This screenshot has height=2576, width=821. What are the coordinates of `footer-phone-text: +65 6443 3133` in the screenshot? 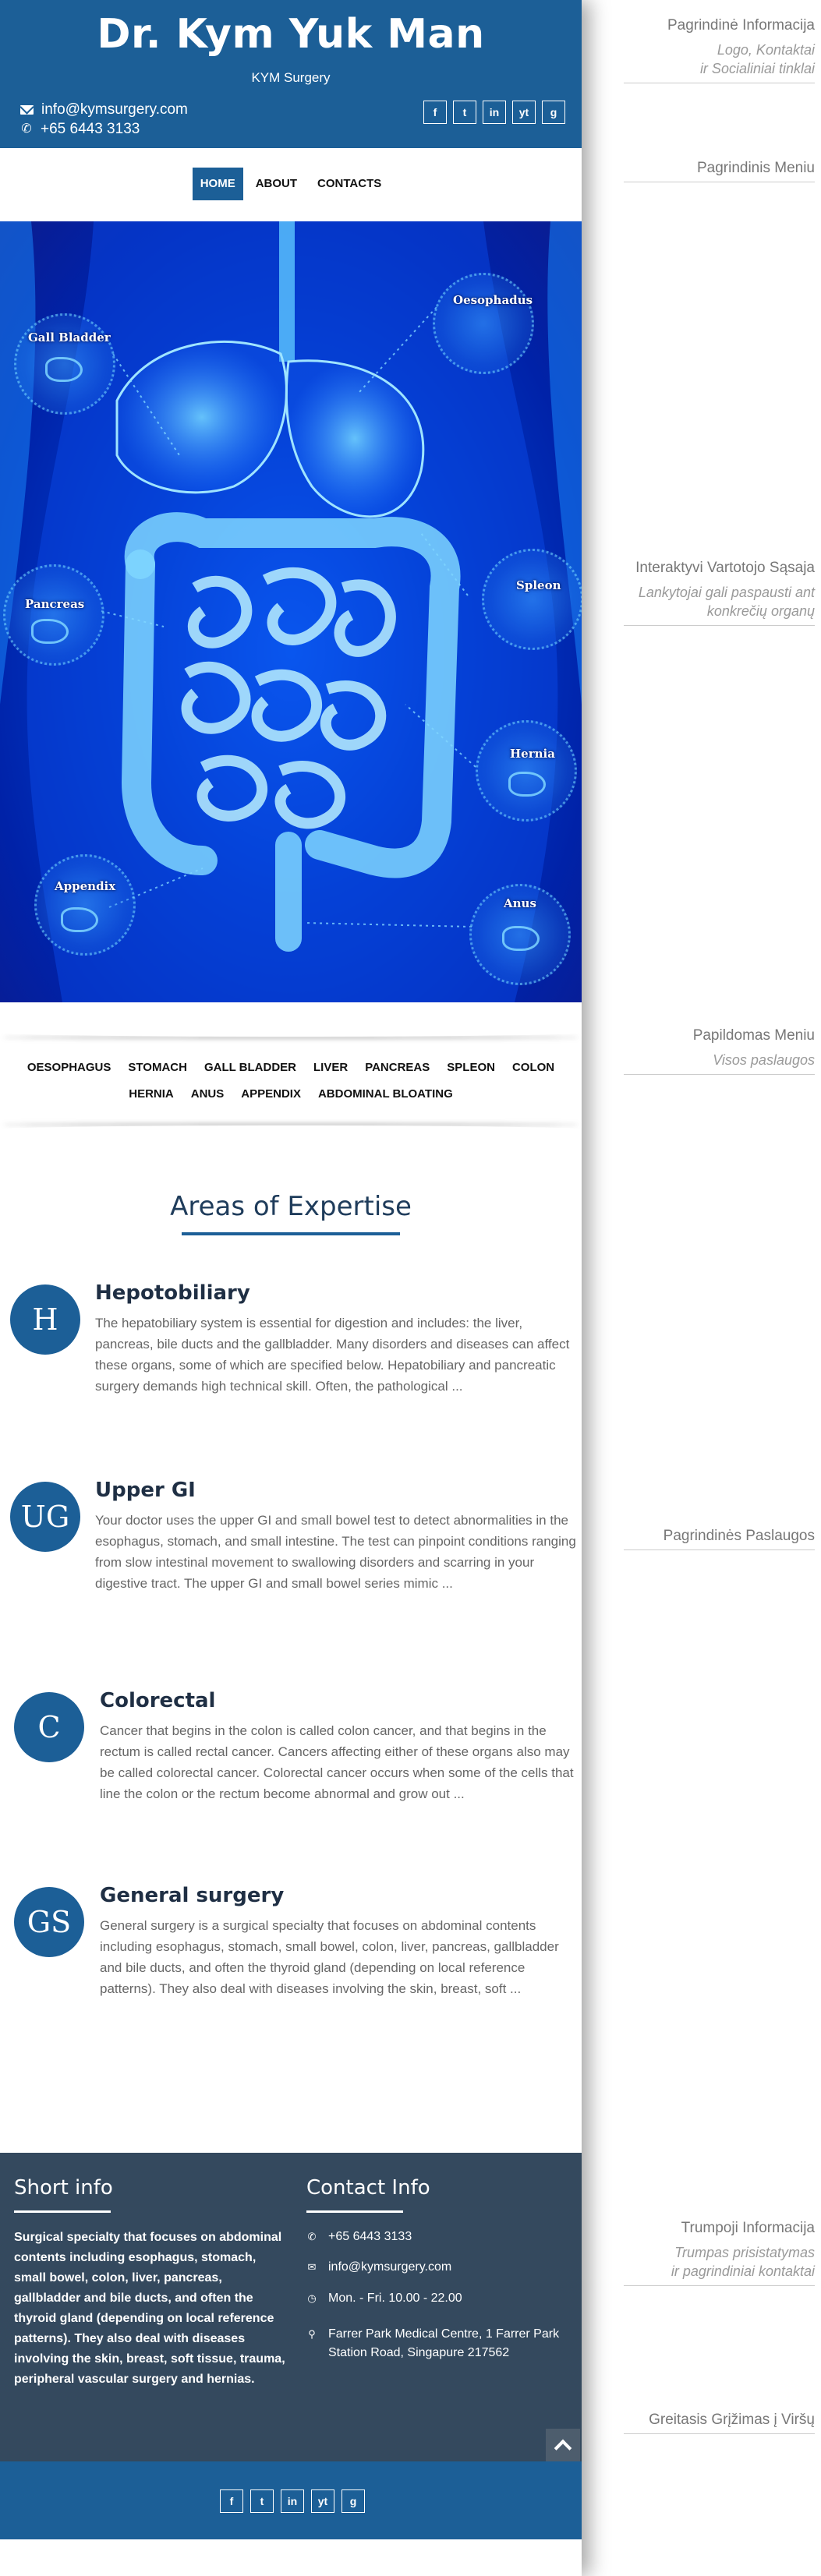 It's located at (370, 2237).